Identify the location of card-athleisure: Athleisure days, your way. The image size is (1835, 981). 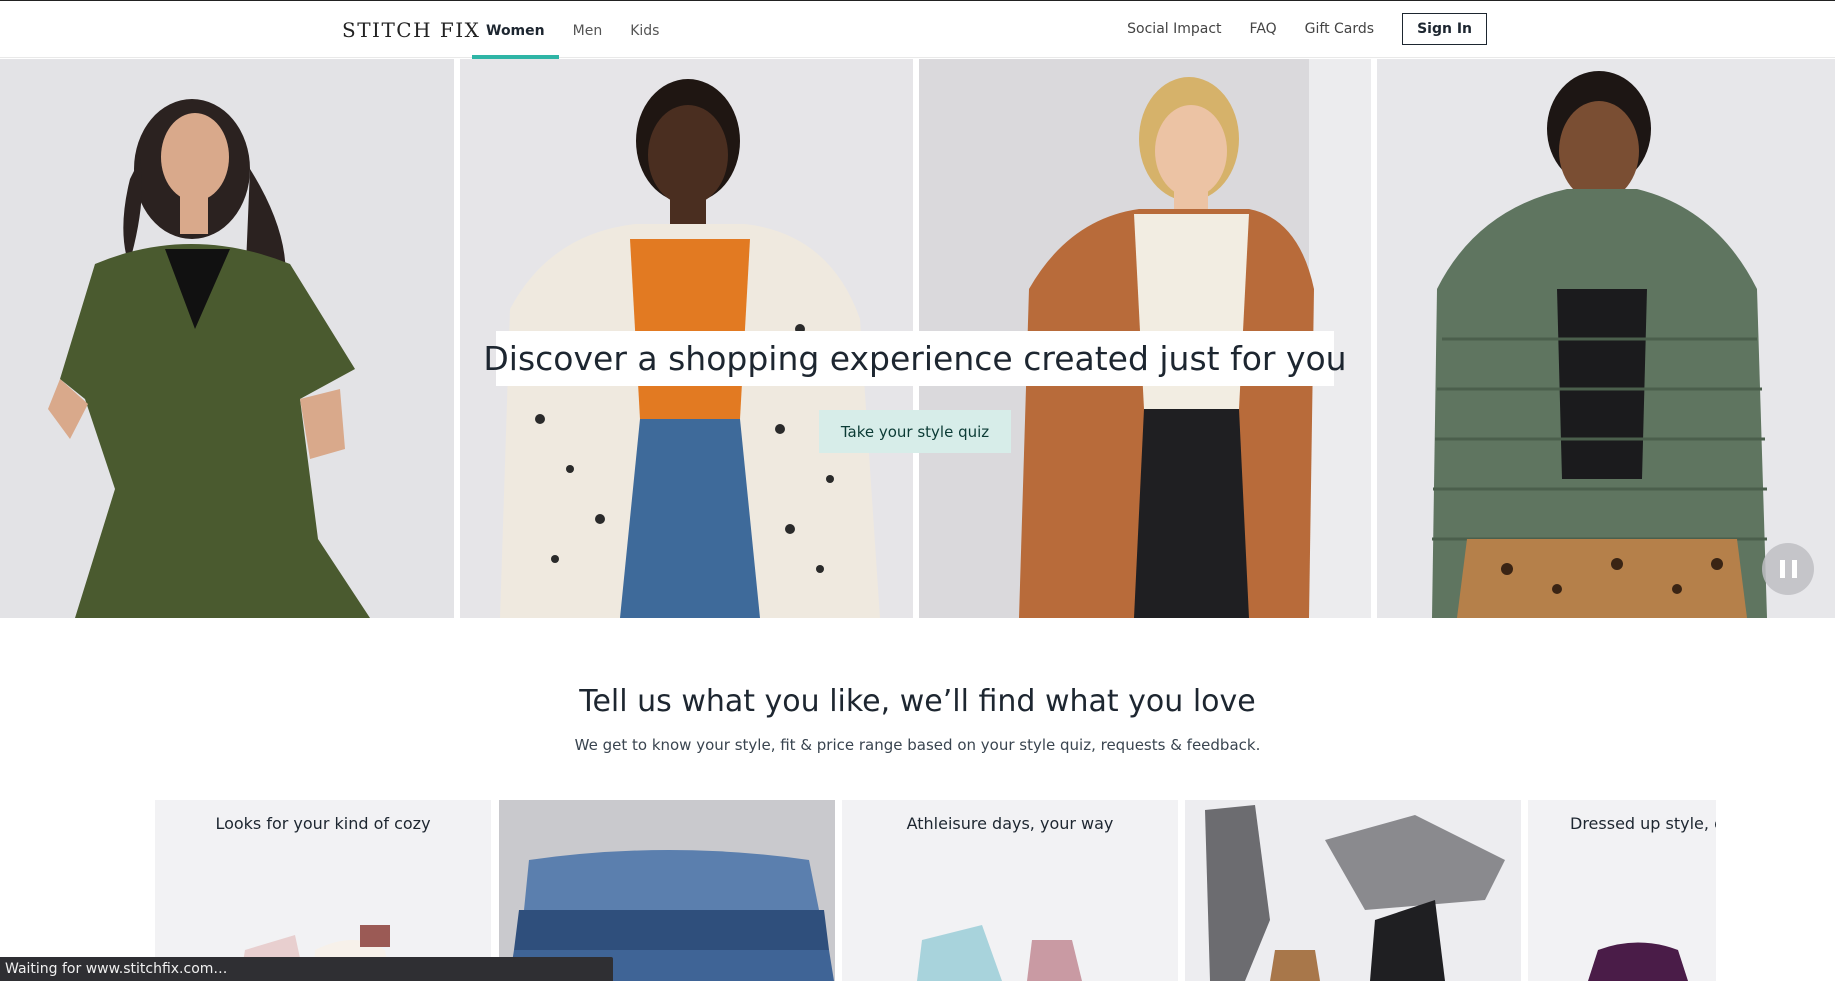
(1010, 890).